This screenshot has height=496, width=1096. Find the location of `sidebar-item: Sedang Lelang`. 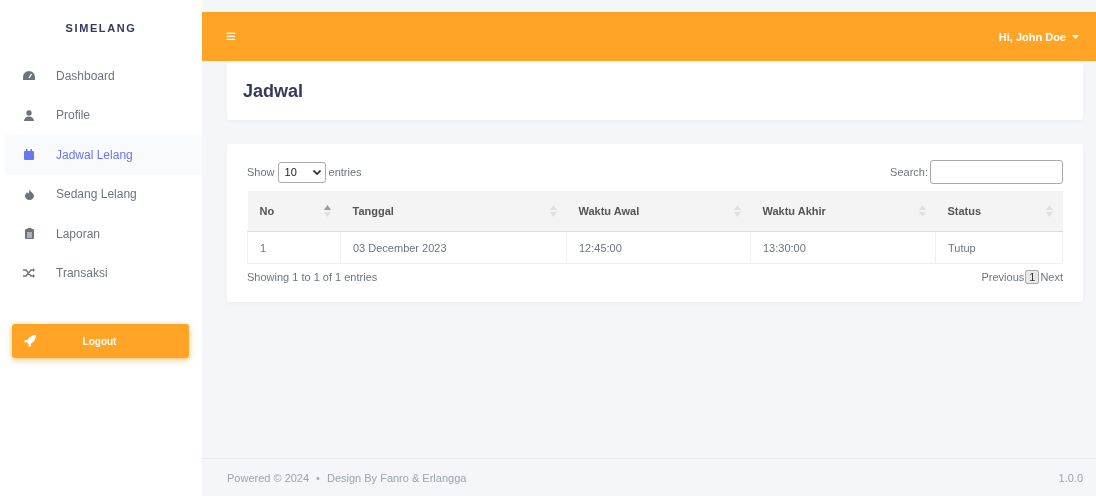

sidebar-item: Sedang Lelang is located at coordinates (103, 194).